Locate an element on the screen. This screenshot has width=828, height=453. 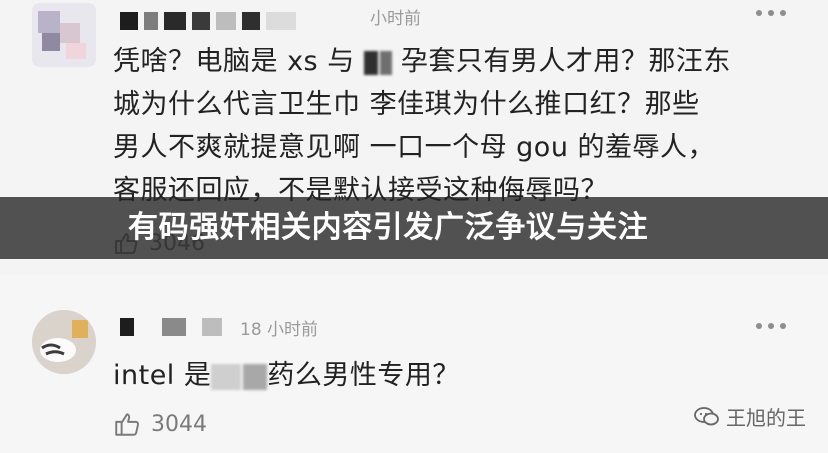
comment-text: intel 是药么男性专用？ is located at coordinates (453, 375).